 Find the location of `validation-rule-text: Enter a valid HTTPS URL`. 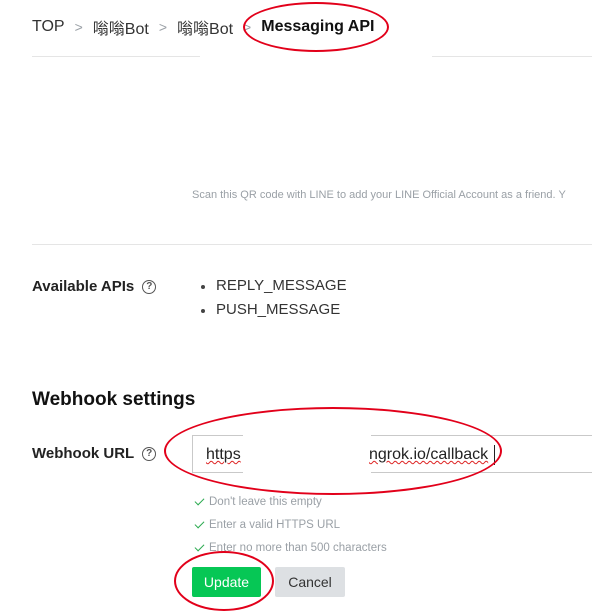

validation-rule-text: Enter a valid HTTPS URL is located at coordinates (275, 524).